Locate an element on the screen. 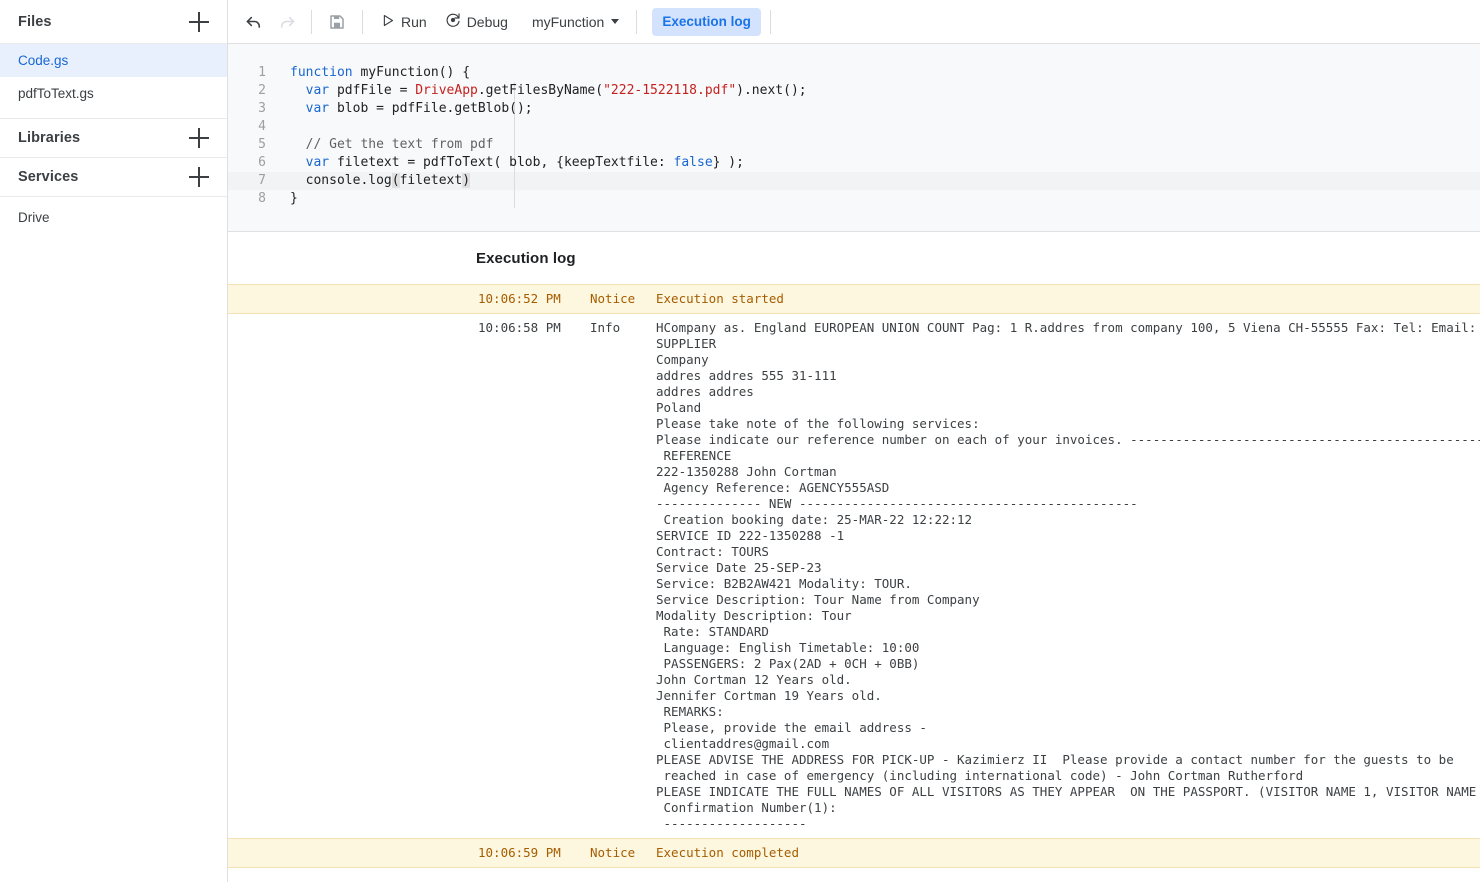 The height and width of the screenshot is (882, 1480). sidebar-item-code-gs: Code.gs is located at coordinates (113, 60).